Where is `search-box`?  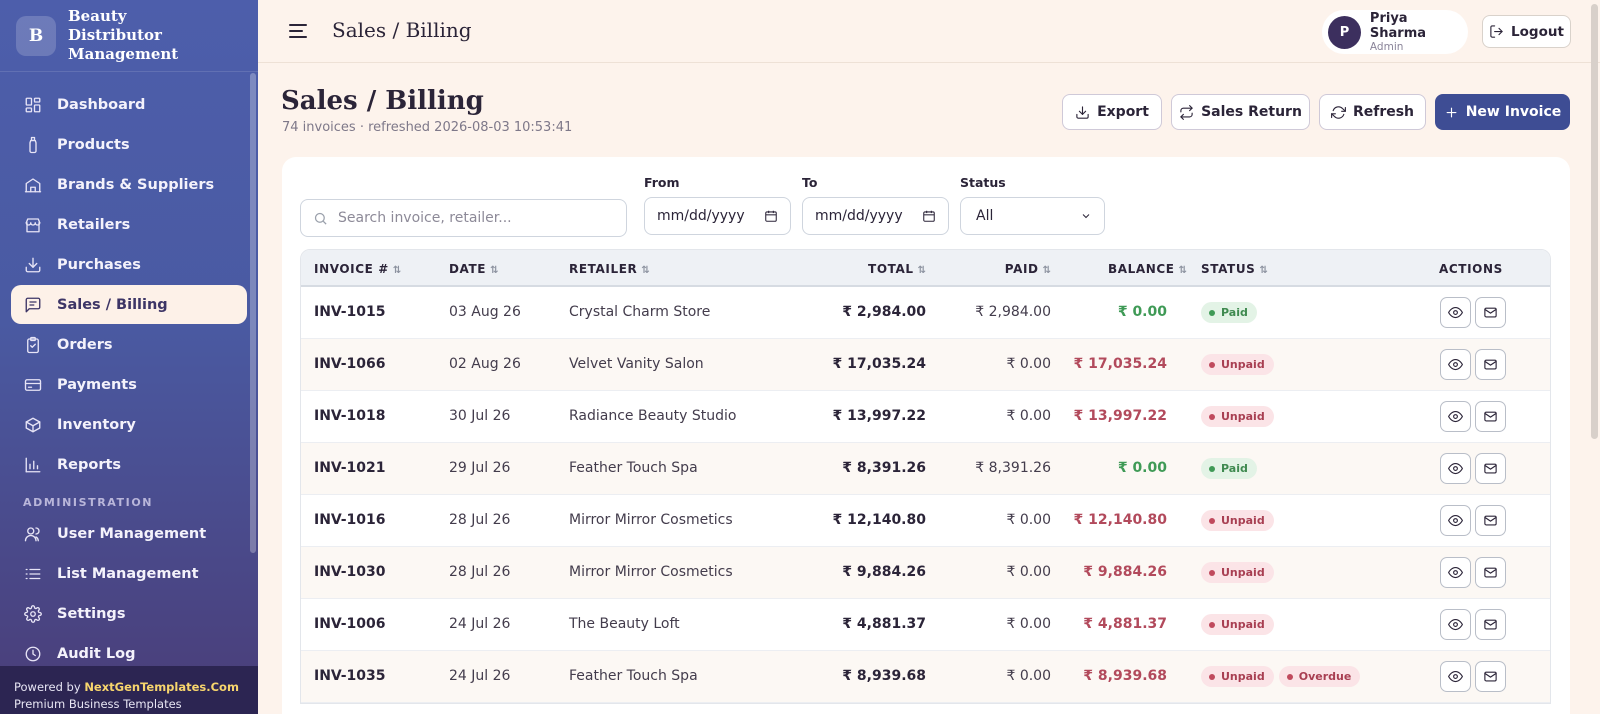
search-box is located at coordinates (463, 218).